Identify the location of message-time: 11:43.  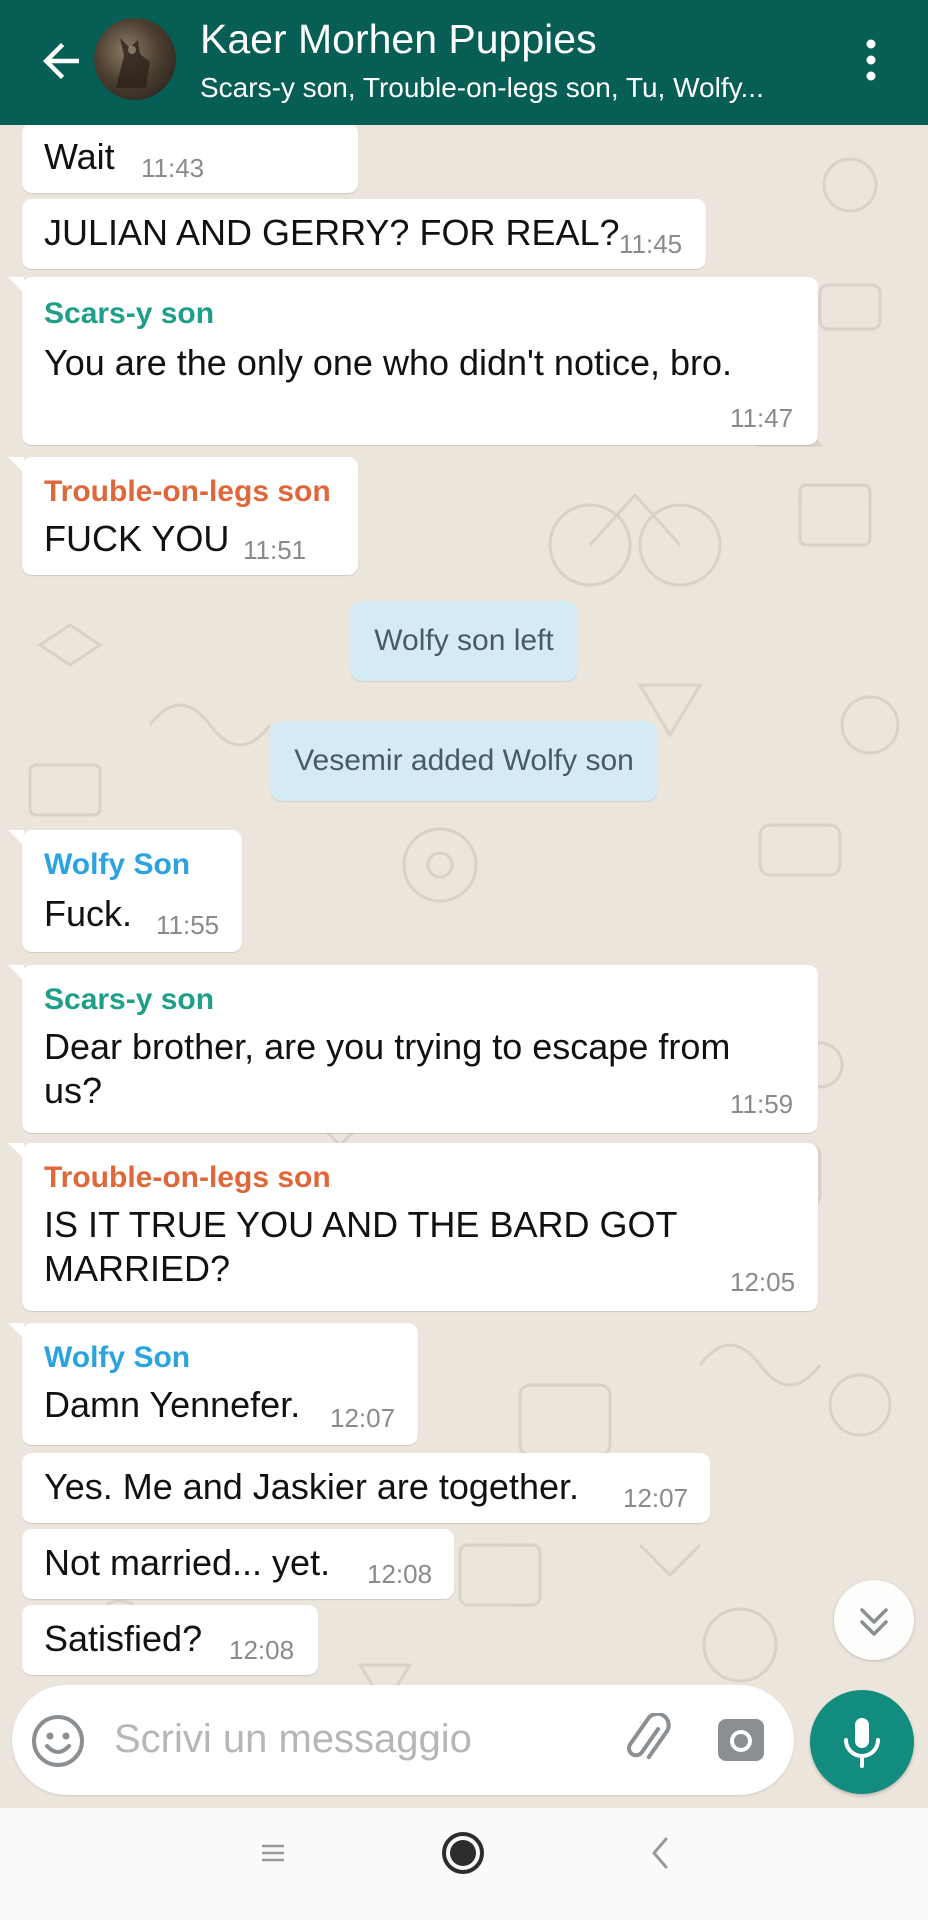
(173, 168).